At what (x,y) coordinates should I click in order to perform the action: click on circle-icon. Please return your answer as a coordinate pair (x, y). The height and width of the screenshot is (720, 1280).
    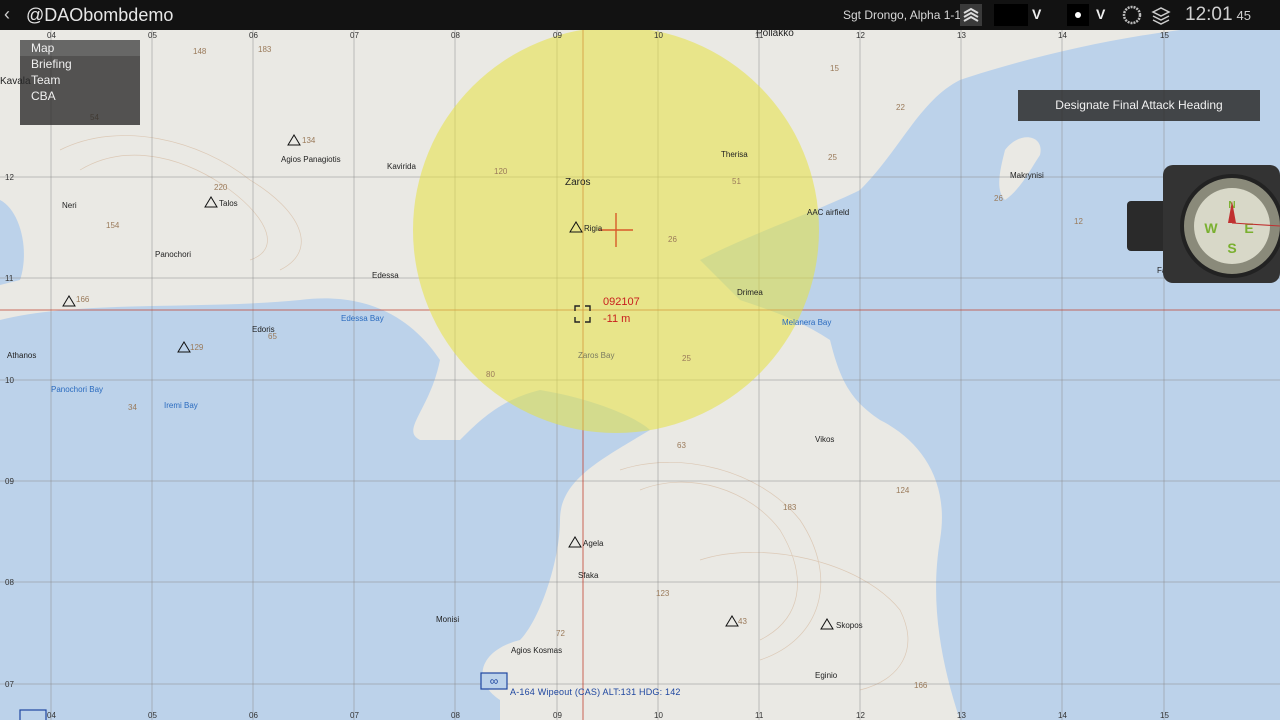
    Looking at the image, I should click on (1132, 15).